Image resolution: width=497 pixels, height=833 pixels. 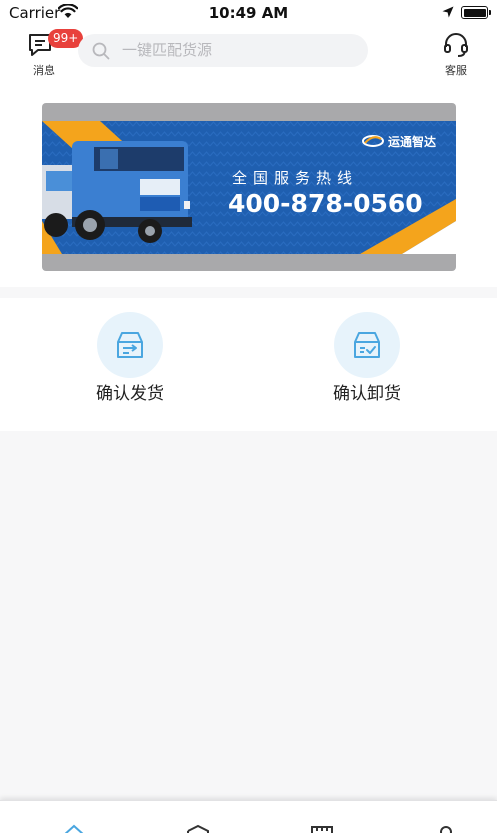 I want to click on cube-icon, so click(x=198, y=828).